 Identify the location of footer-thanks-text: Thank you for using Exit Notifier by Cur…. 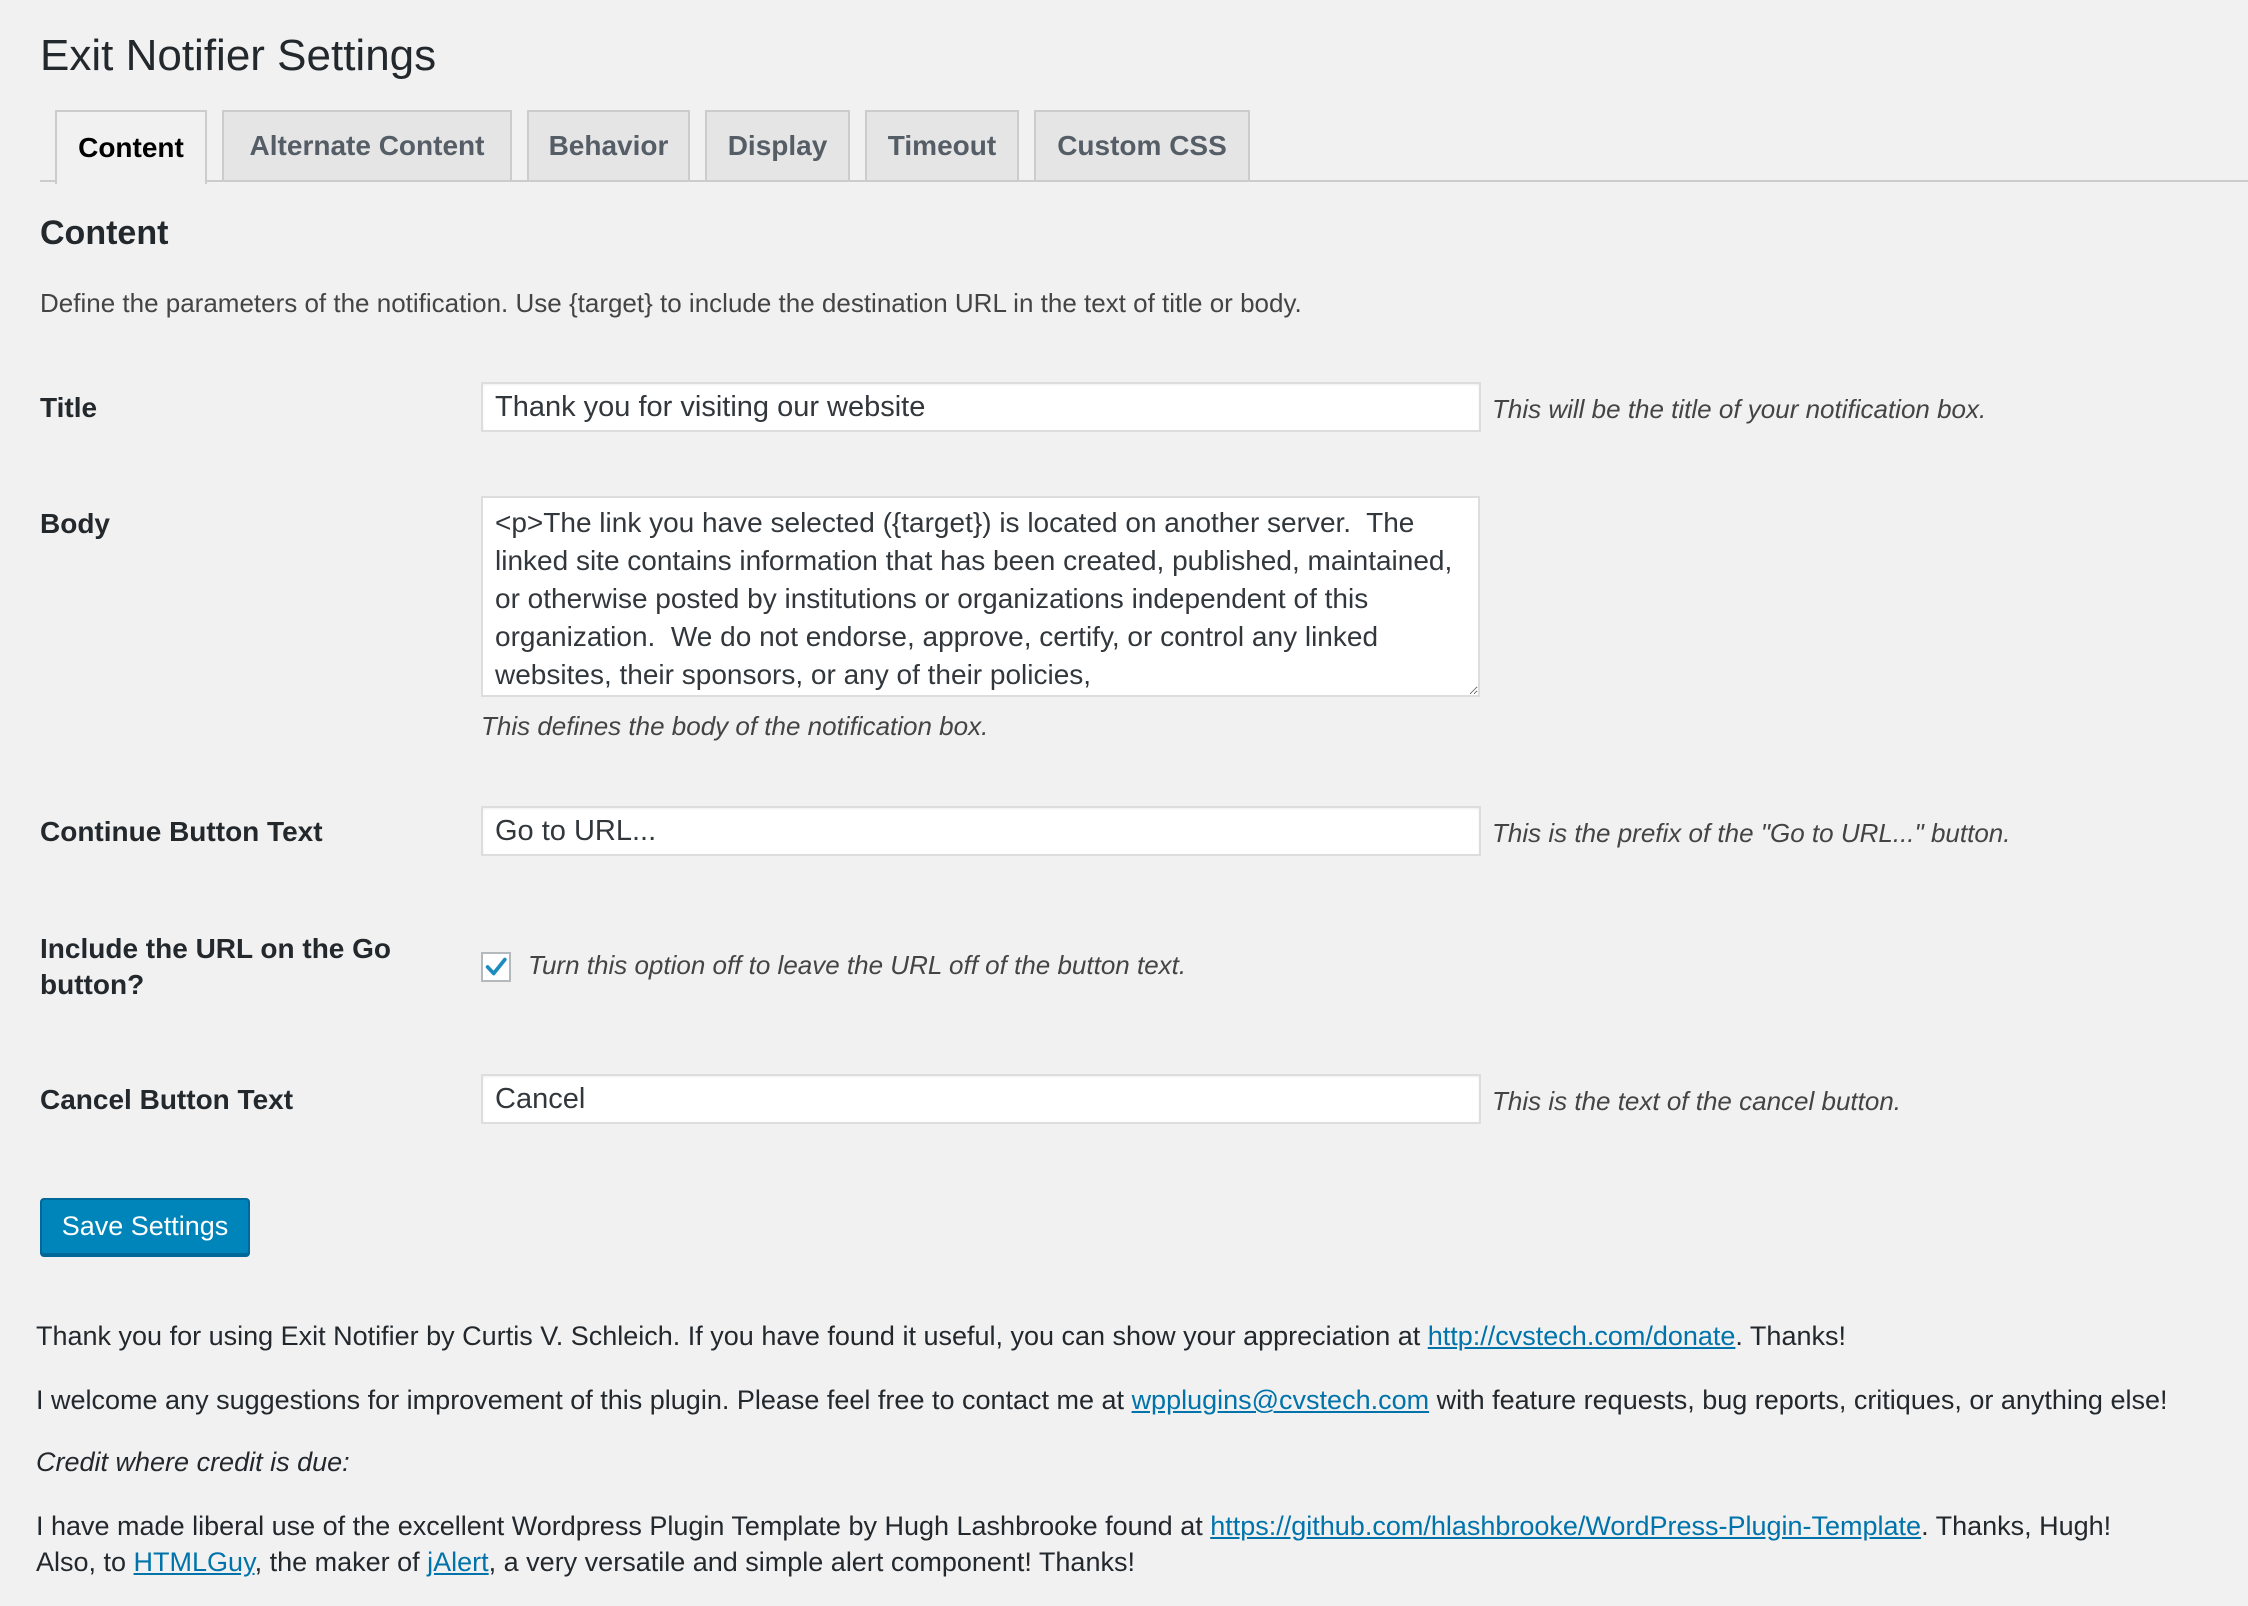
(732, 1336).